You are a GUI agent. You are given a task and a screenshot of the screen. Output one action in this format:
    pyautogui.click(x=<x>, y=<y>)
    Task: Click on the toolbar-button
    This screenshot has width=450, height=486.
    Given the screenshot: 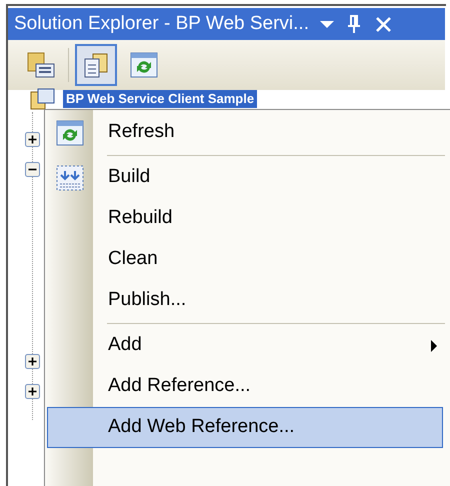 What is the action you would take?
    pyautogui.click(x=96, y=65)
    